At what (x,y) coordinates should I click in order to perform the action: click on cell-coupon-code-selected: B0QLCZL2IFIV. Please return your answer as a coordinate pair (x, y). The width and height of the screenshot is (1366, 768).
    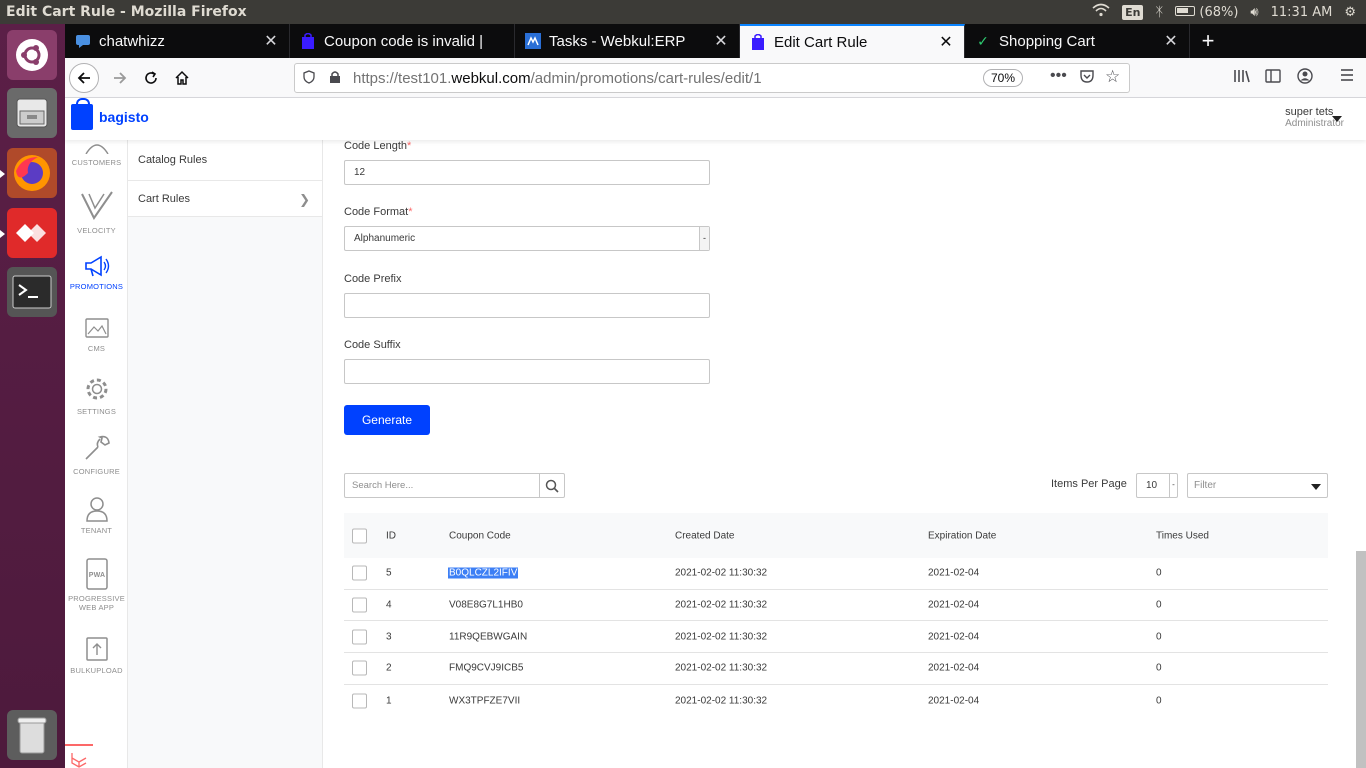
    Looking at the image, I should click on (483, 573).